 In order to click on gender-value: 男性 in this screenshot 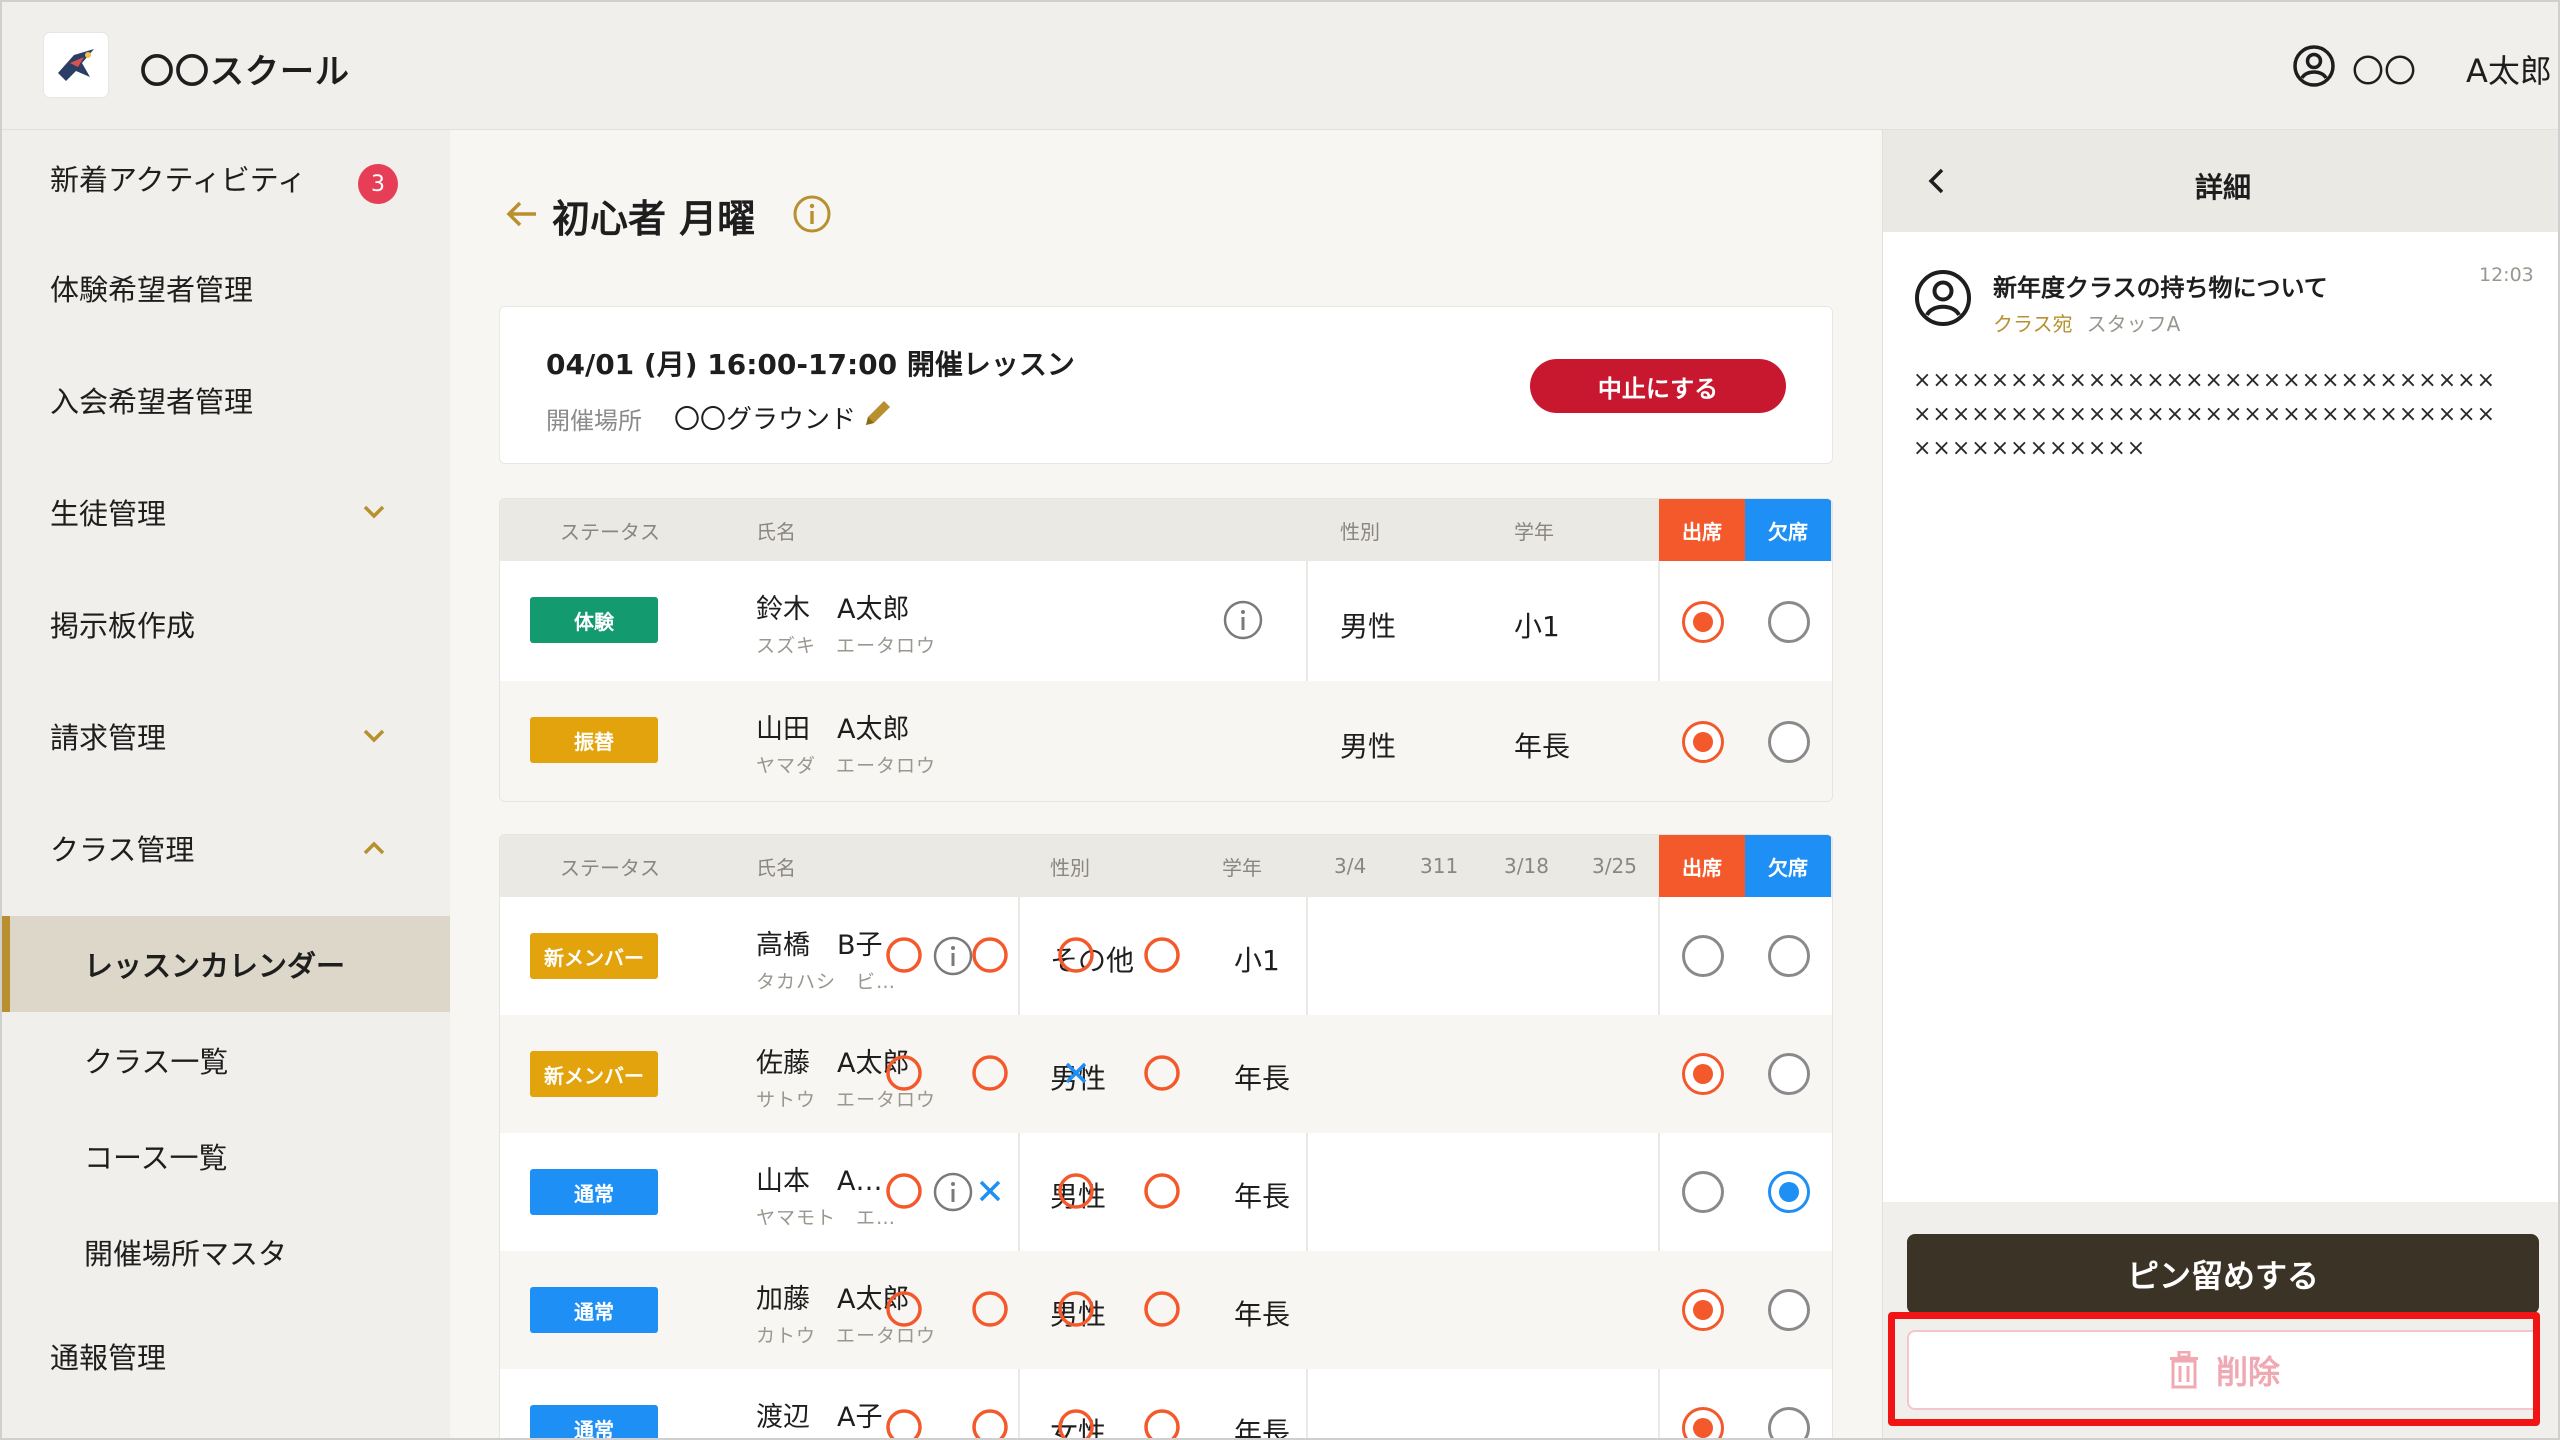, I will do `click(1368, 626)`.